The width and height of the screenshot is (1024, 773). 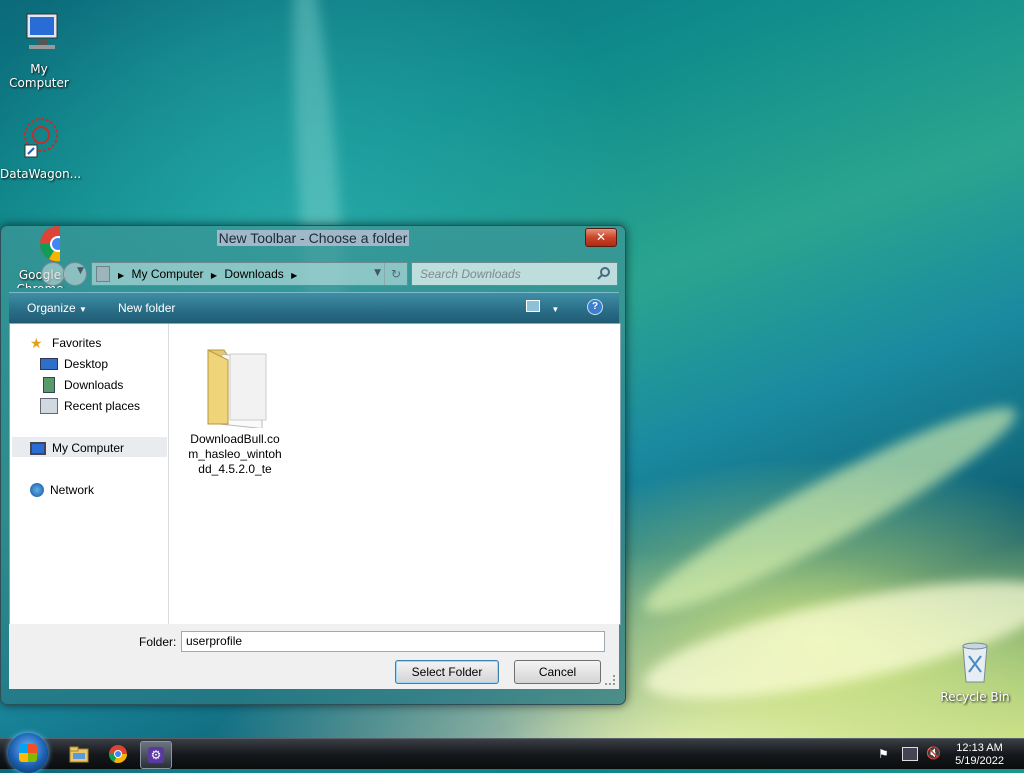 I want to click on refresh-icon: ↻, so click(x=395, y=274).